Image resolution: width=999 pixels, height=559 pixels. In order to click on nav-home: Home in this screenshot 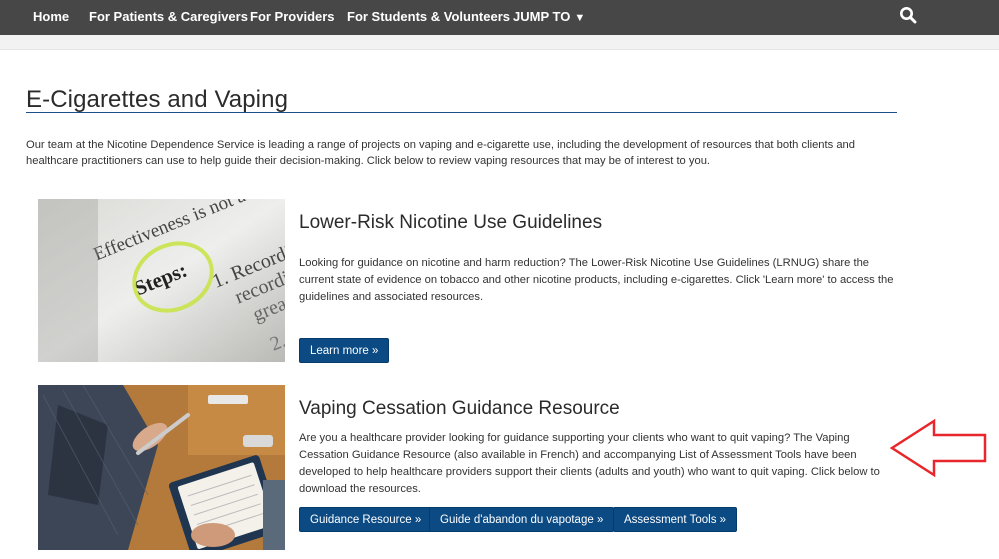, I will do `click(51, 17)`.